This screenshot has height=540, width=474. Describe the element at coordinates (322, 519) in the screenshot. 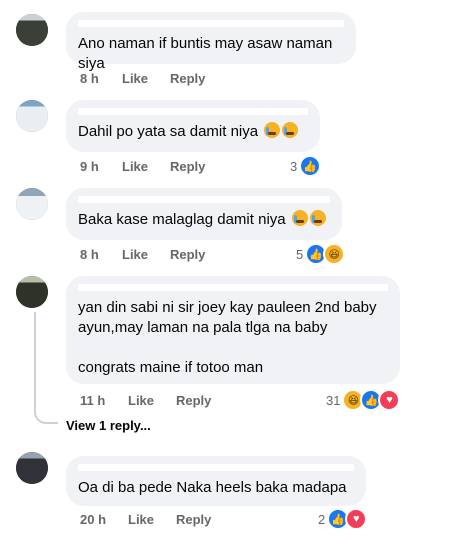

I see `reaction-count: 2` at that location.